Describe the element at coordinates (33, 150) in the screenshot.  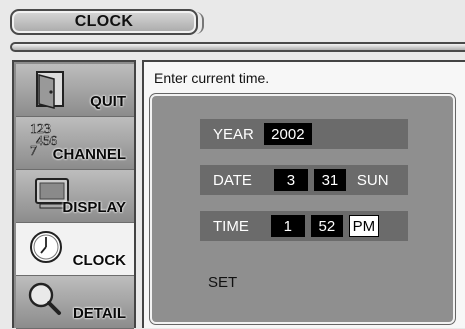
I see `svg-text: 7` at that location.